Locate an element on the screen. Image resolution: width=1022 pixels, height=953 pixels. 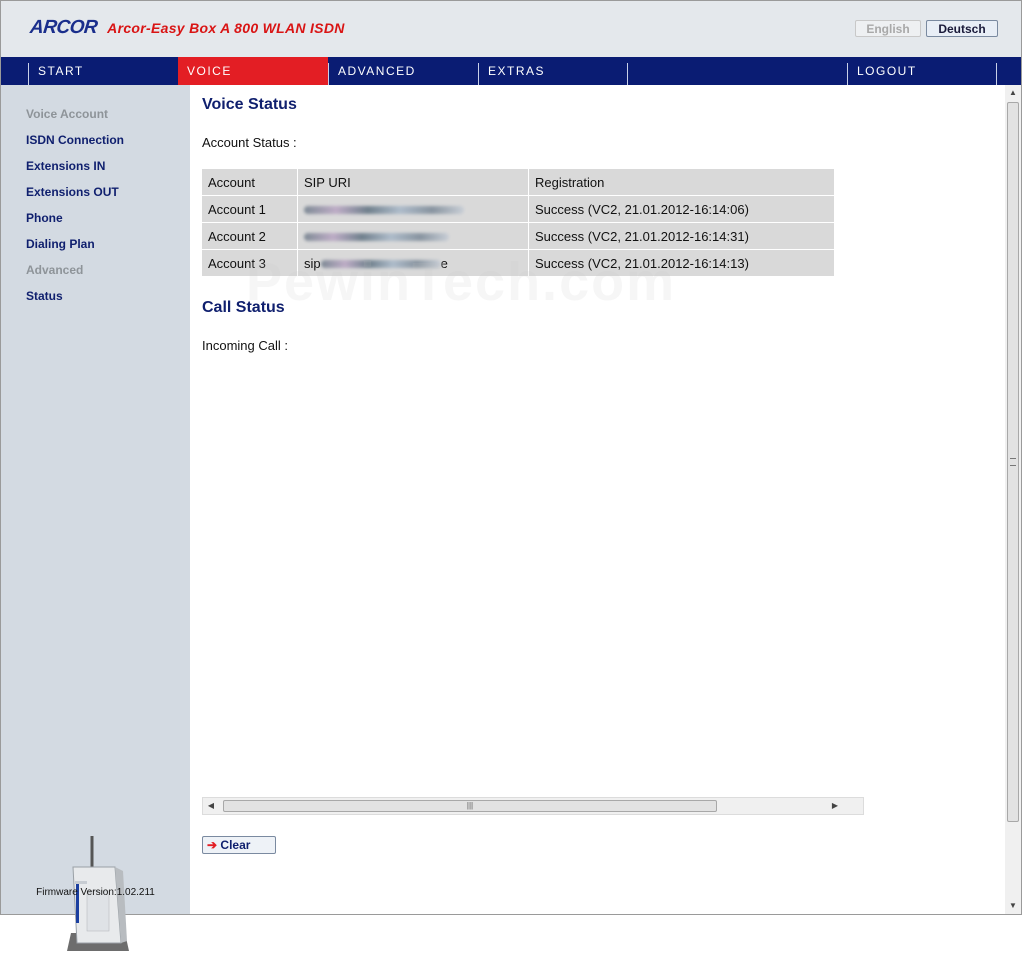
account-cell: Account 3 is located at coordinates (250, 263).